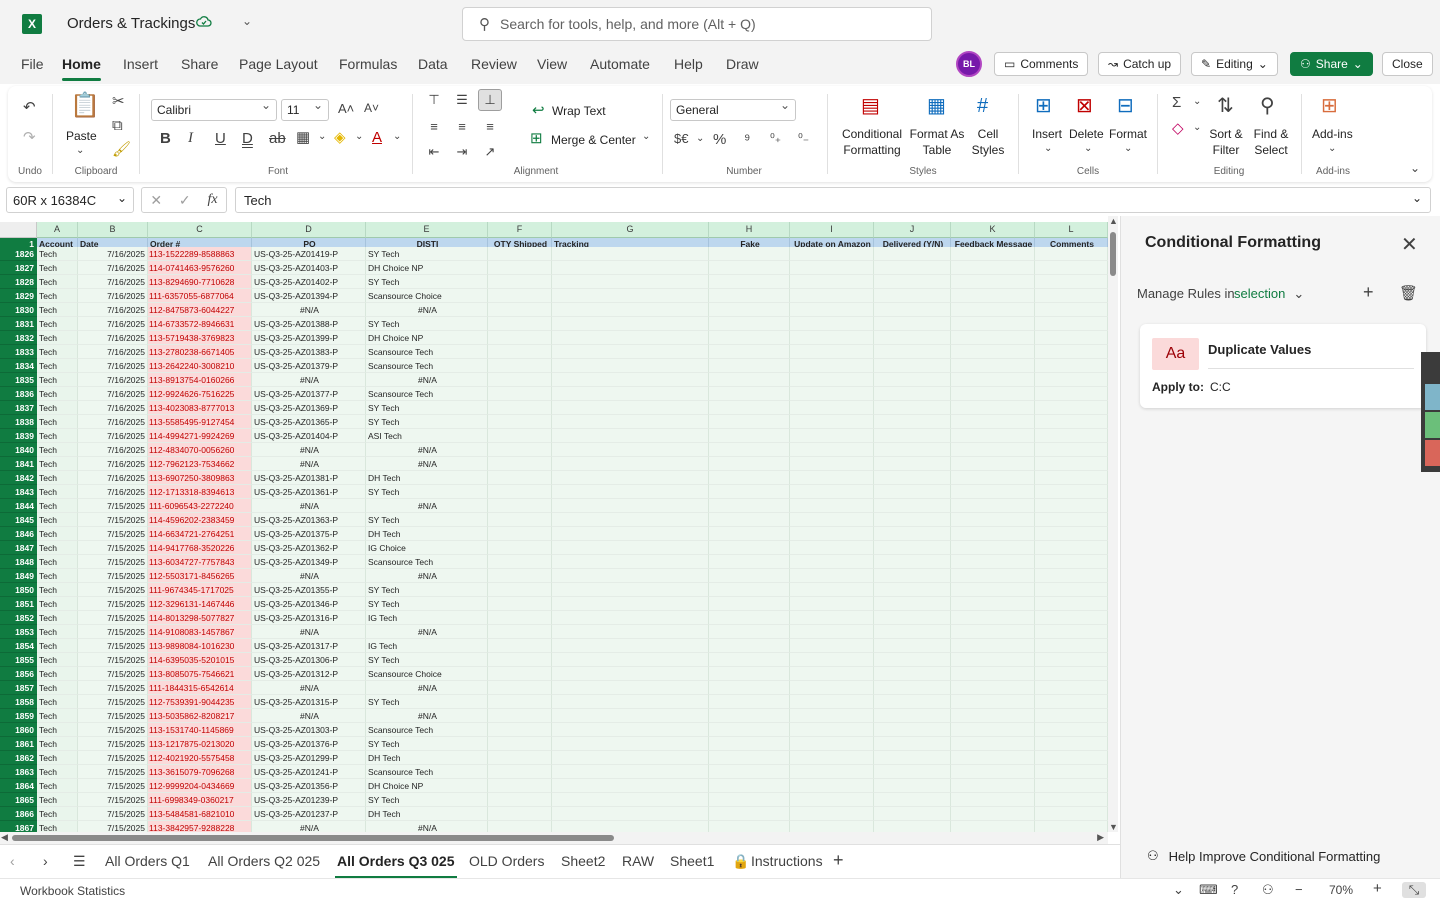  Describe the element at coordinates (200, 716) in the screenshot. I see `table-cell: 113-5035862-8208217` at that location.